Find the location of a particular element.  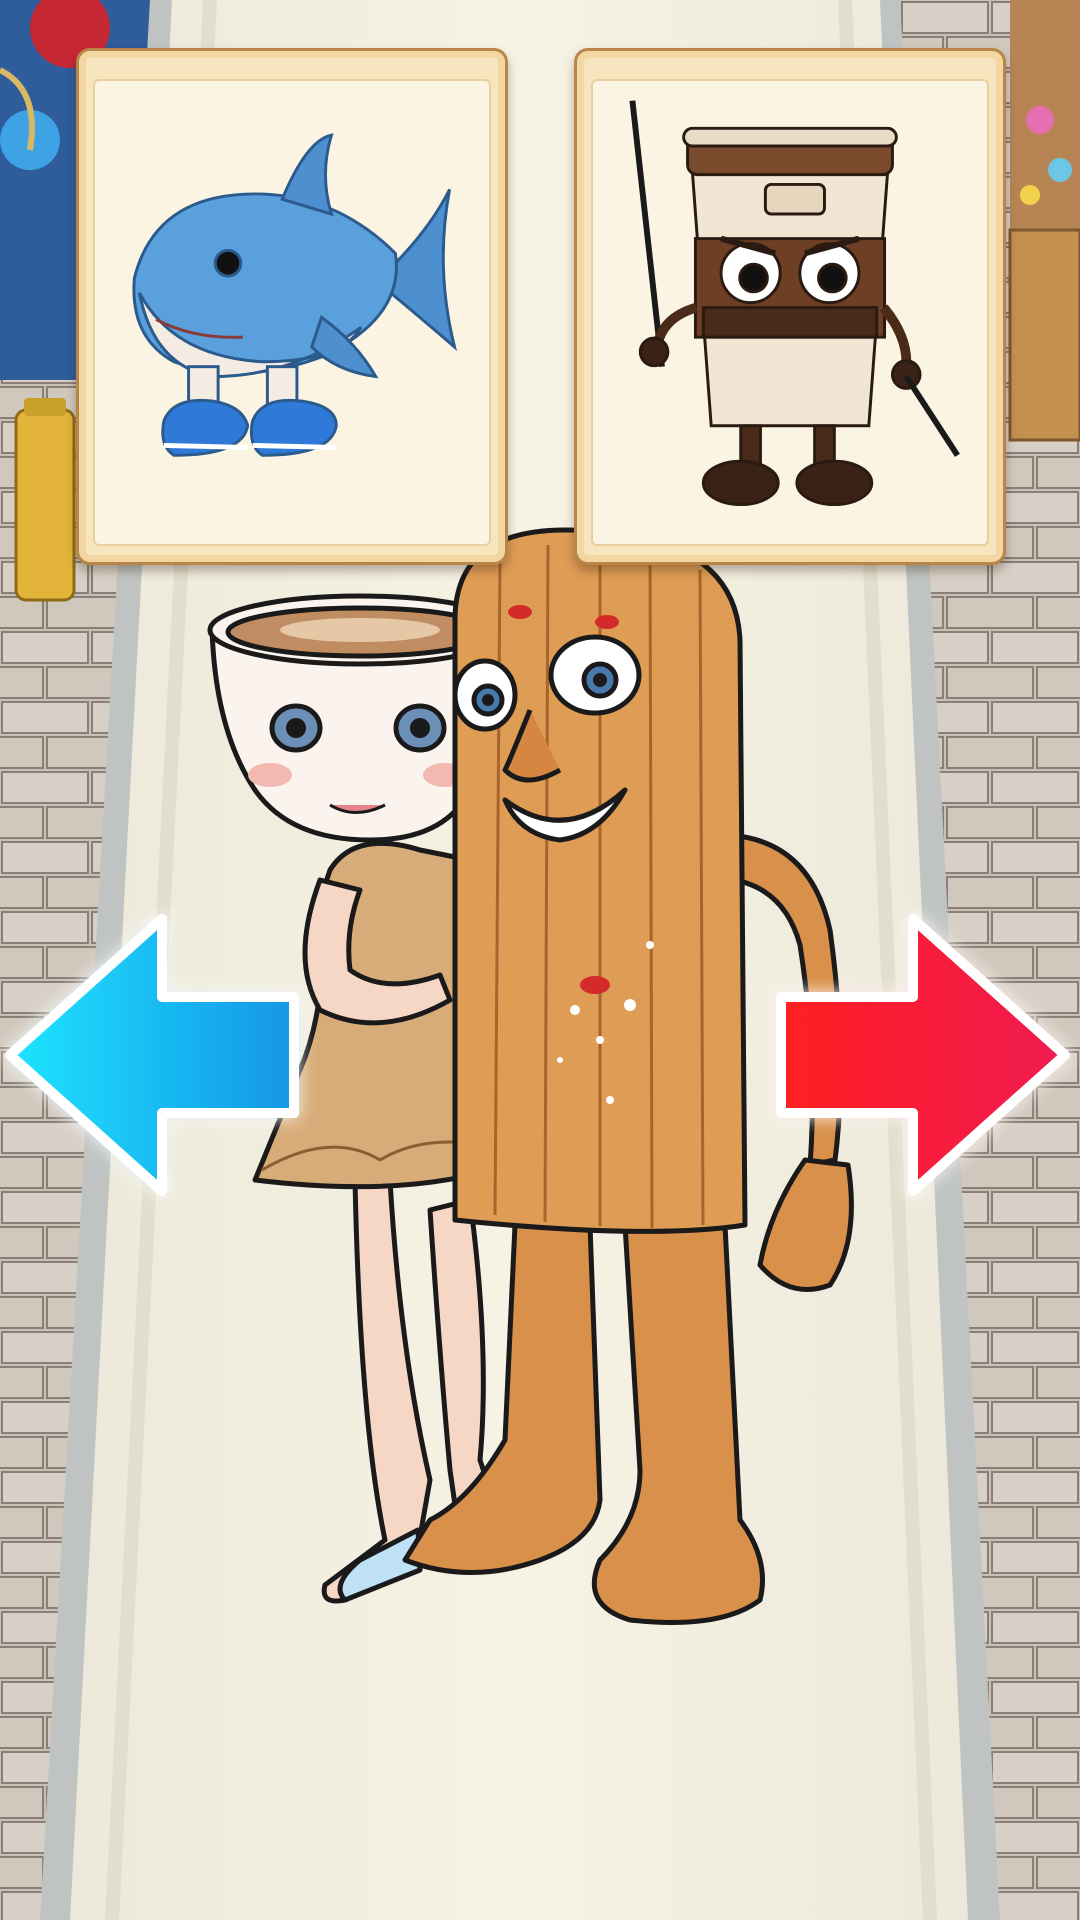

choice-card-left is located at coordinates (292, 306).